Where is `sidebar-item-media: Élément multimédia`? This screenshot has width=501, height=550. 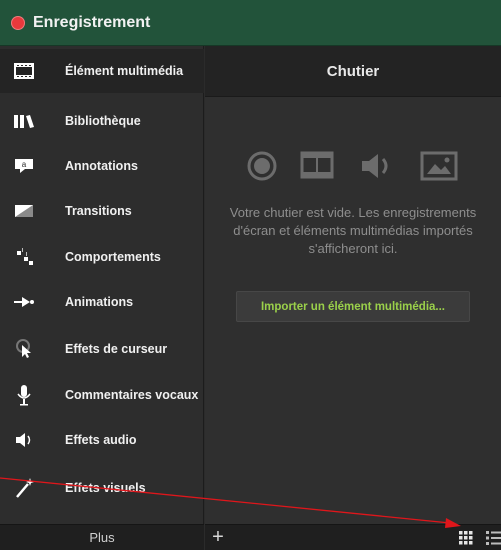 sidebar-item-media: Élément multimédia is located at coordinates (102, 71).